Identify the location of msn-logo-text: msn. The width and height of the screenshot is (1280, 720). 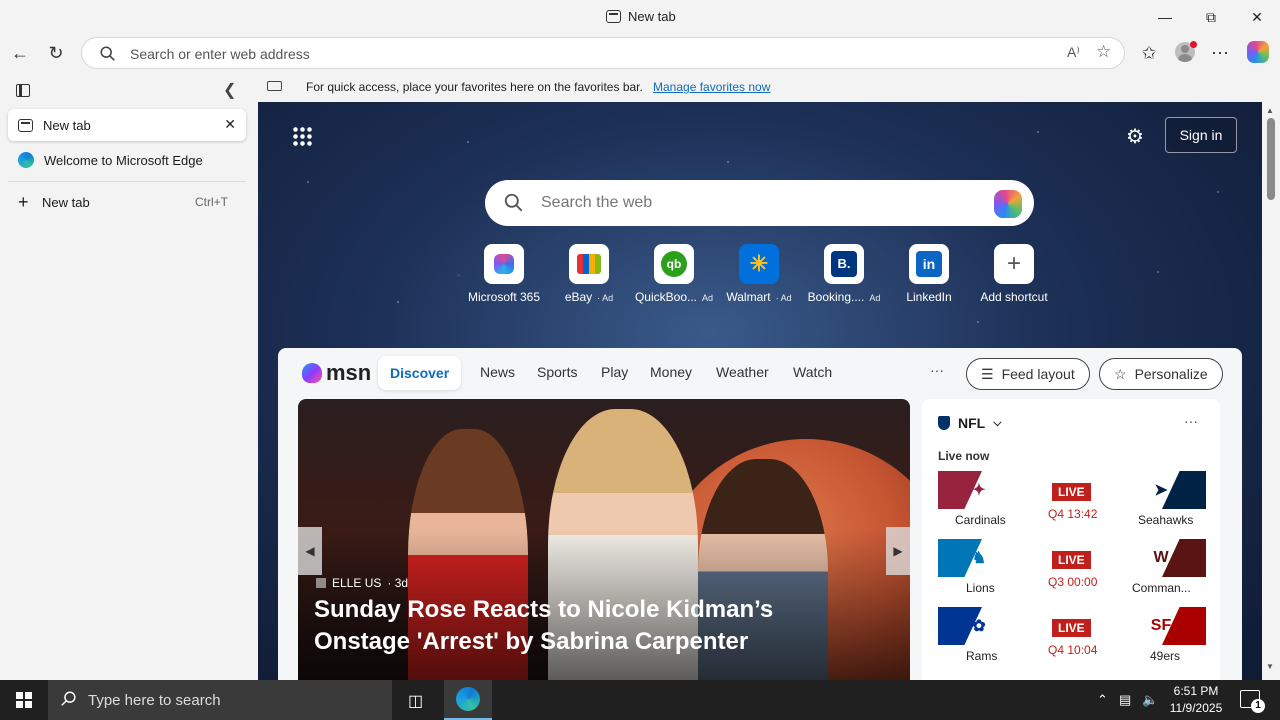
(349, 372).